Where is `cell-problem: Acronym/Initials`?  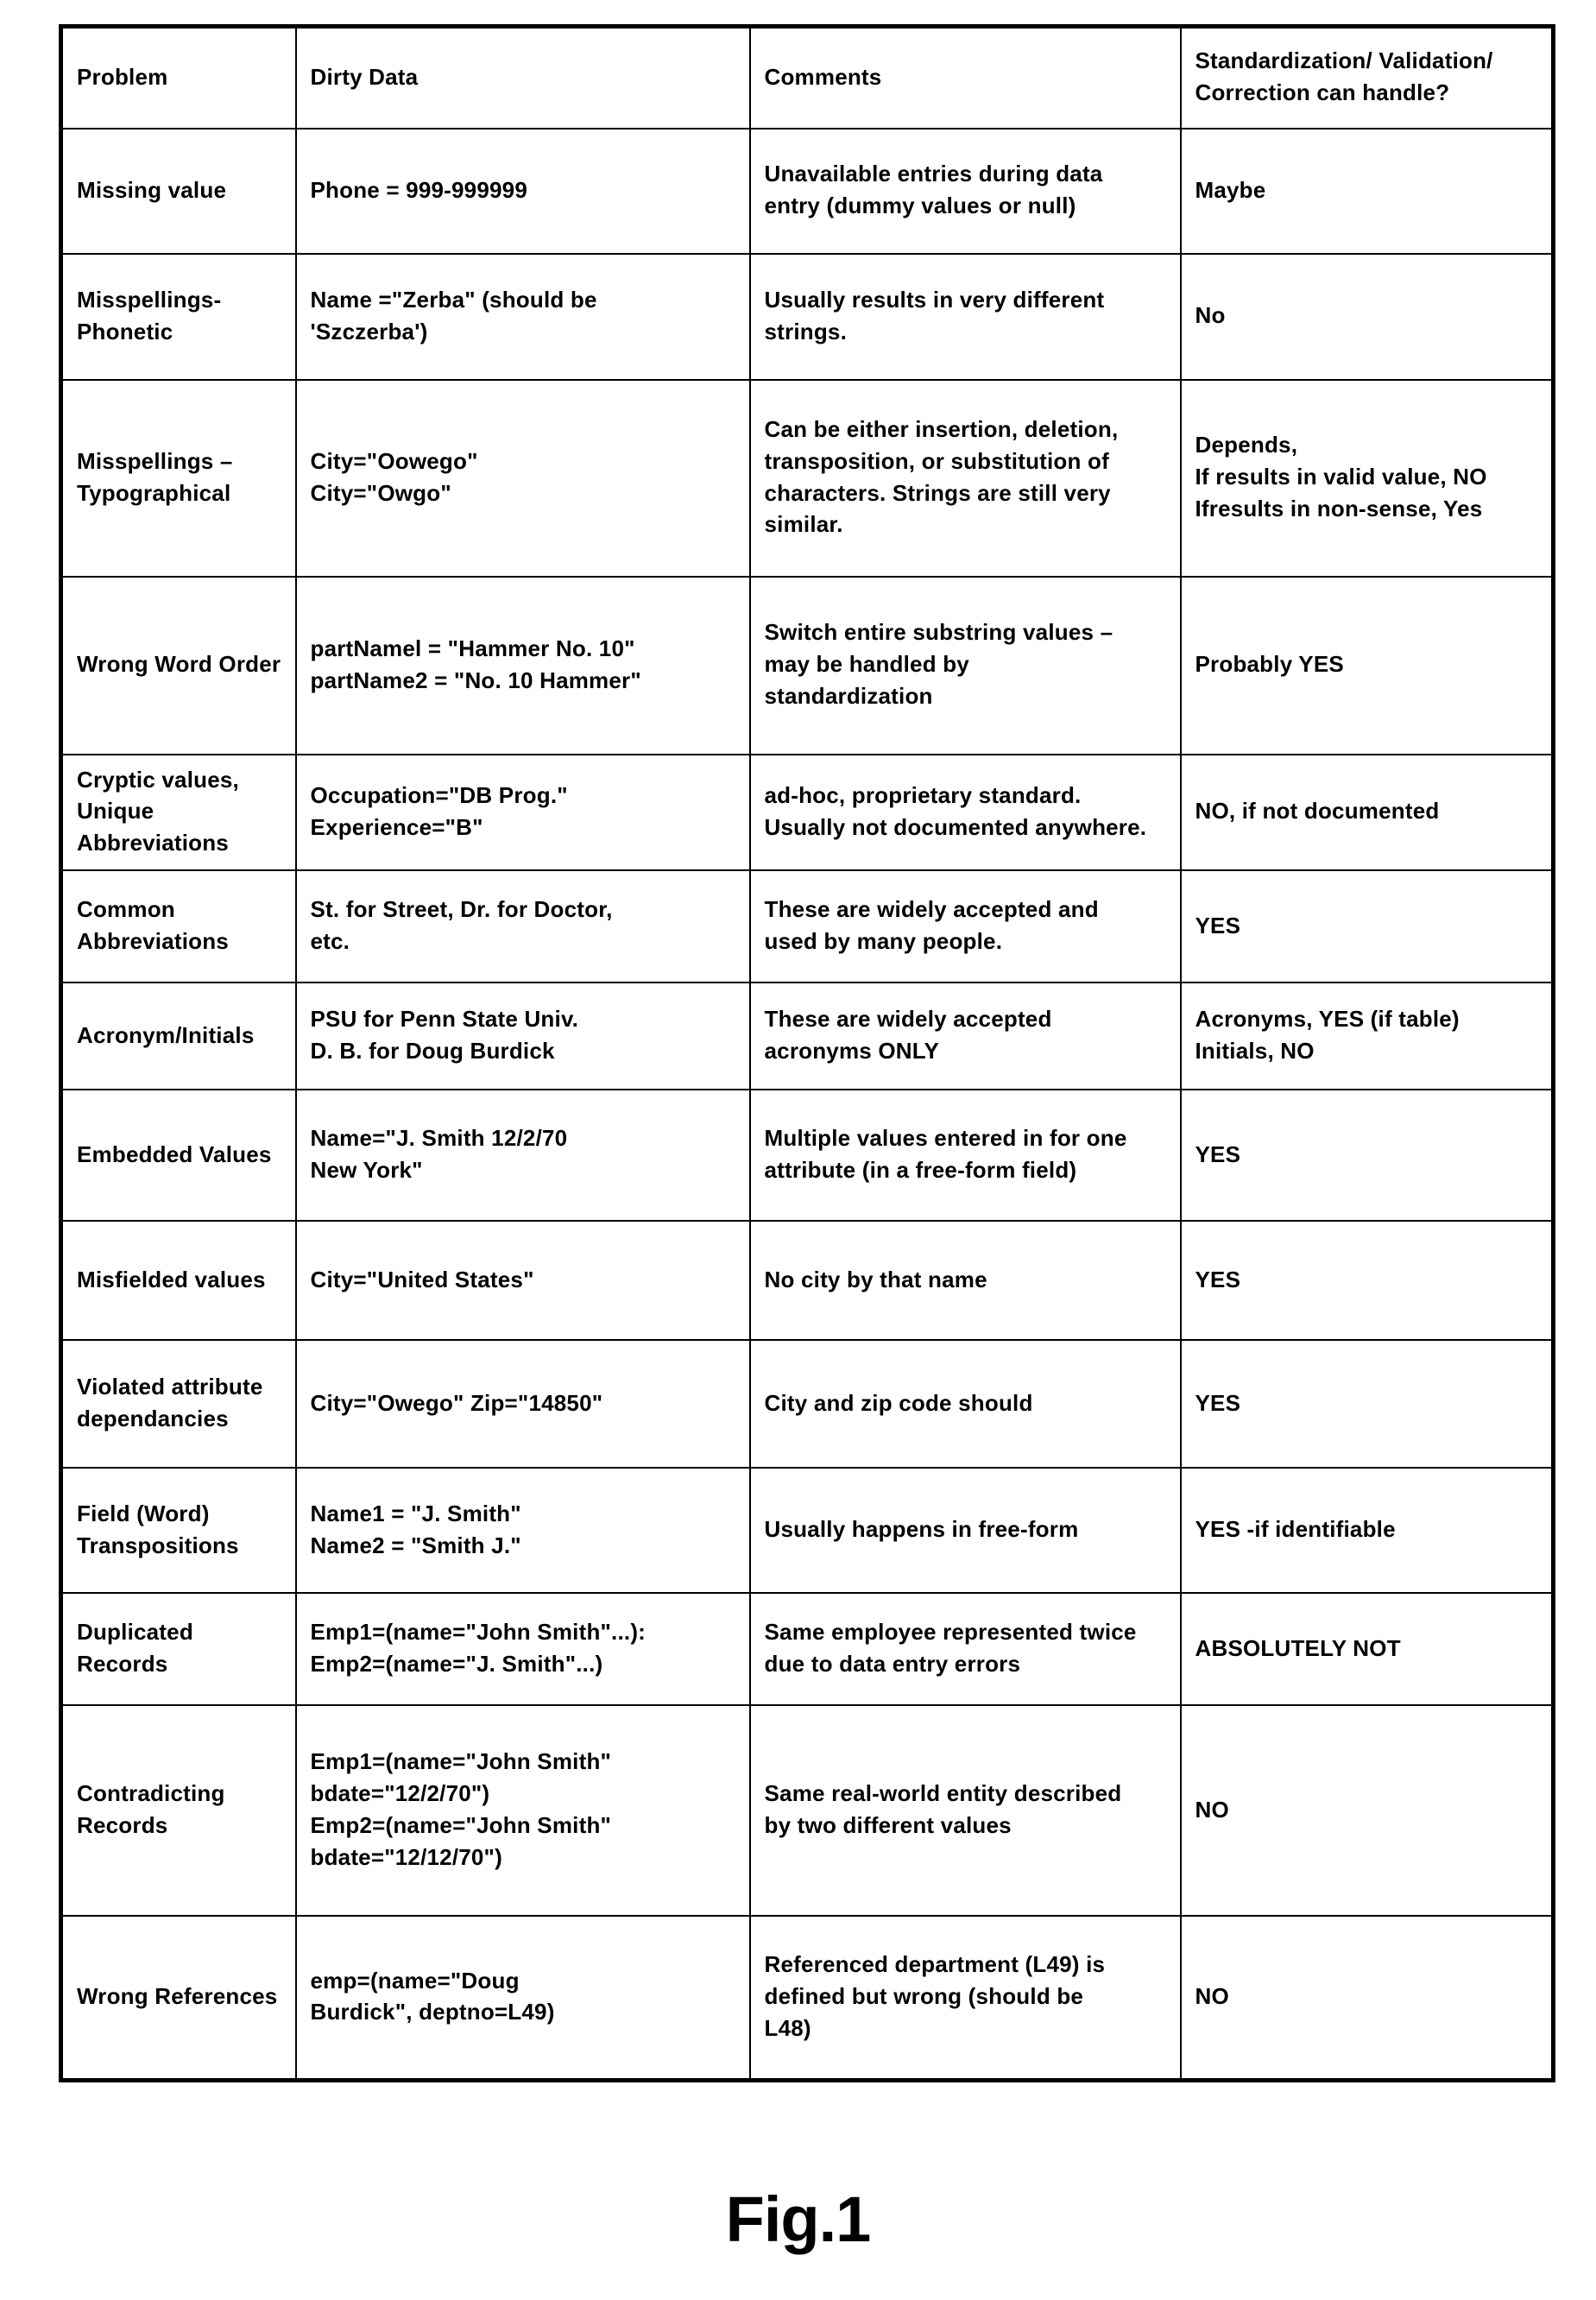
cell-problem: Acronym/Initials is located at coordinates (178, 1036).